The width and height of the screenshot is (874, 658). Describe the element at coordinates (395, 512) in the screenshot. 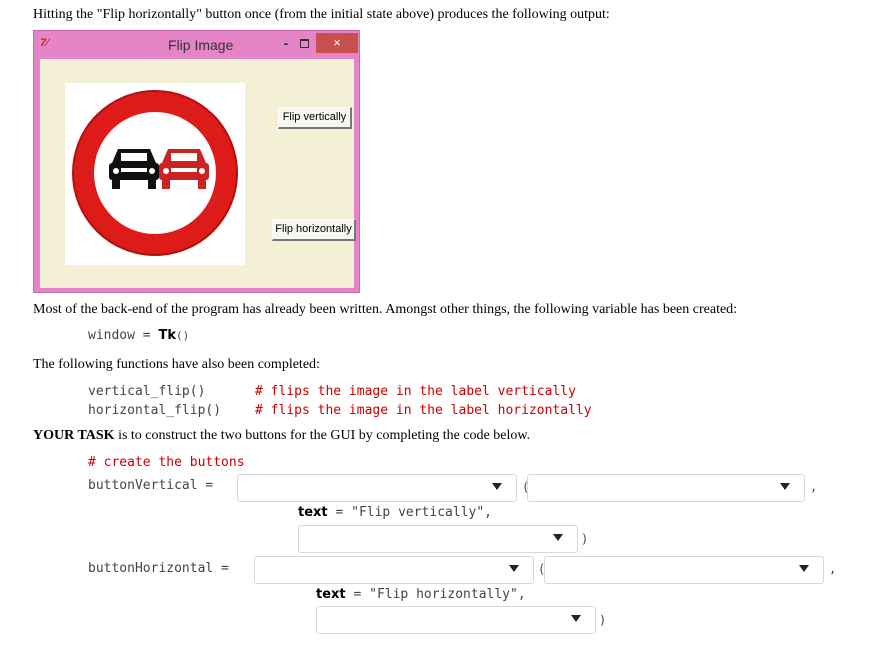

I see `code-text-vertical: text = "Flip vertically",` at that location.